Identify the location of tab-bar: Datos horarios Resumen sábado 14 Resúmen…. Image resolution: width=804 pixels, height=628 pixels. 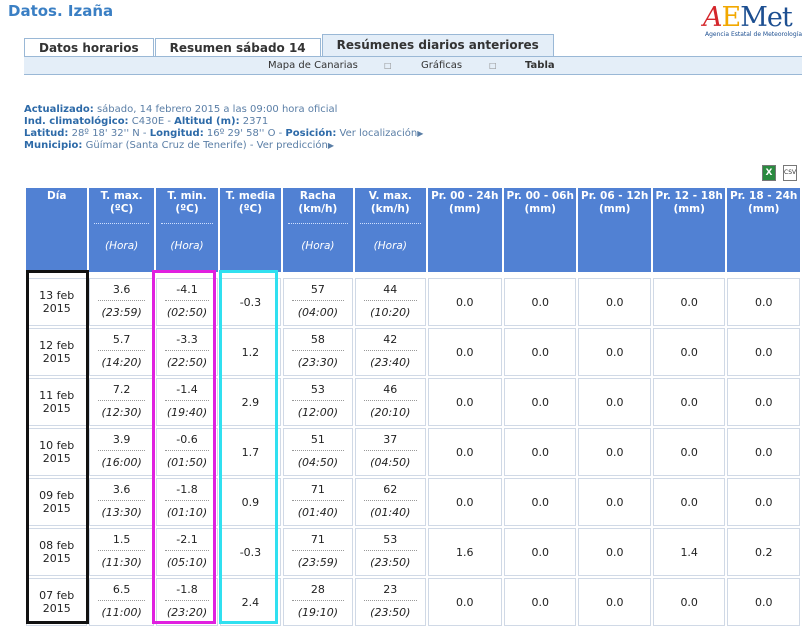
(289, 45).